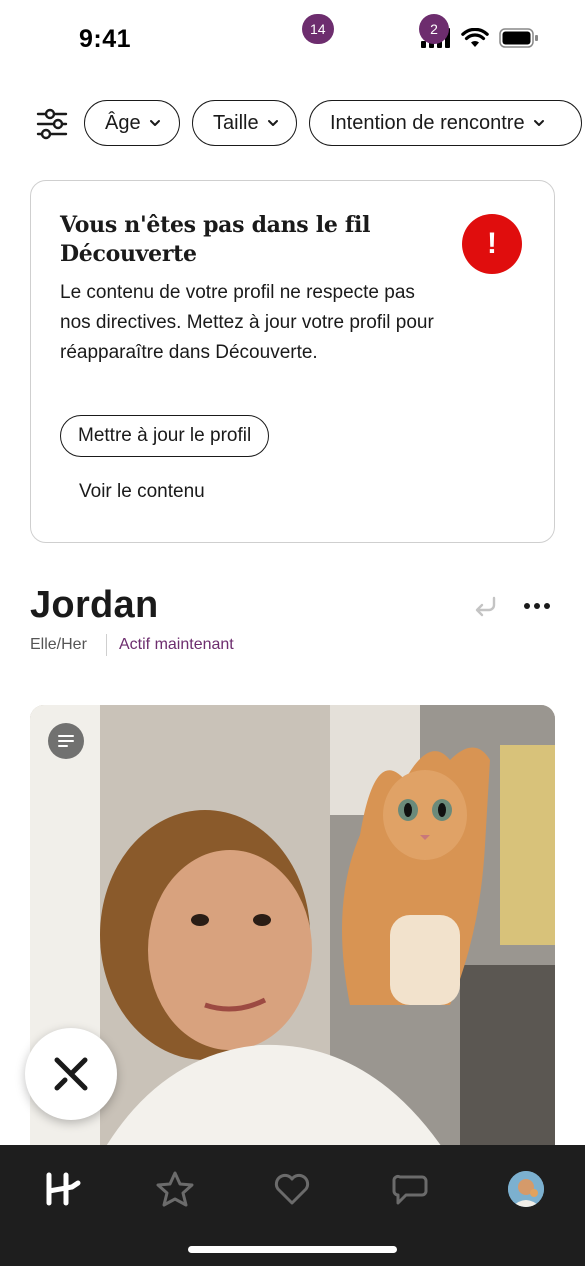  What do you see at coordinates (434, 29) in the screenshot?
I see `matches-count-badge: 2` at bounding box center [434, 29].